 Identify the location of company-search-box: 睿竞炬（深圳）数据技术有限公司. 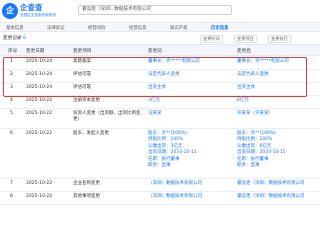
(155, 10).